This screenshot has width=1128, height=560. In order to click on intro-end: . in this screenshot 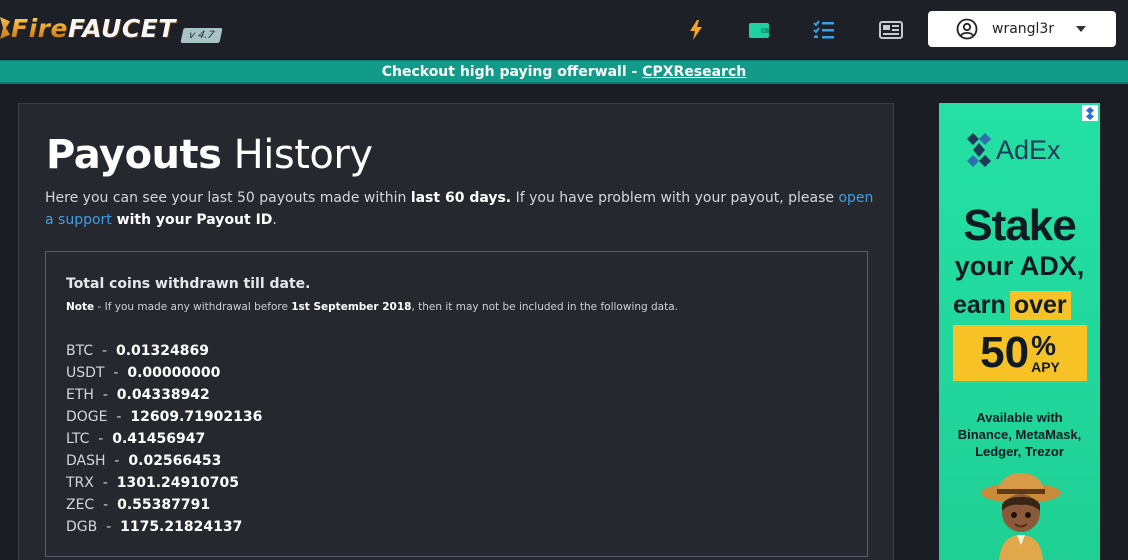, I will do `click(274, 220)`.